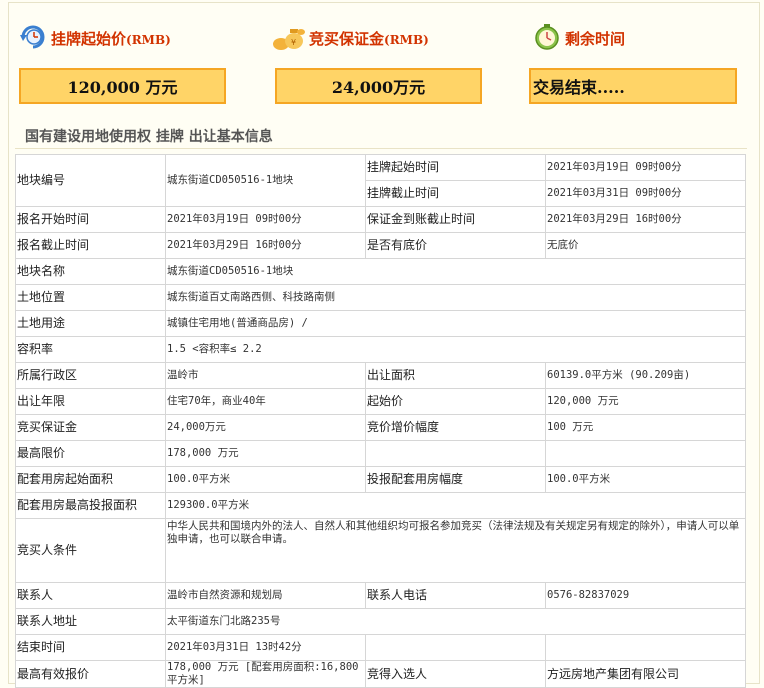  I want to click on clock-arrow-icon, so click(33, 38).